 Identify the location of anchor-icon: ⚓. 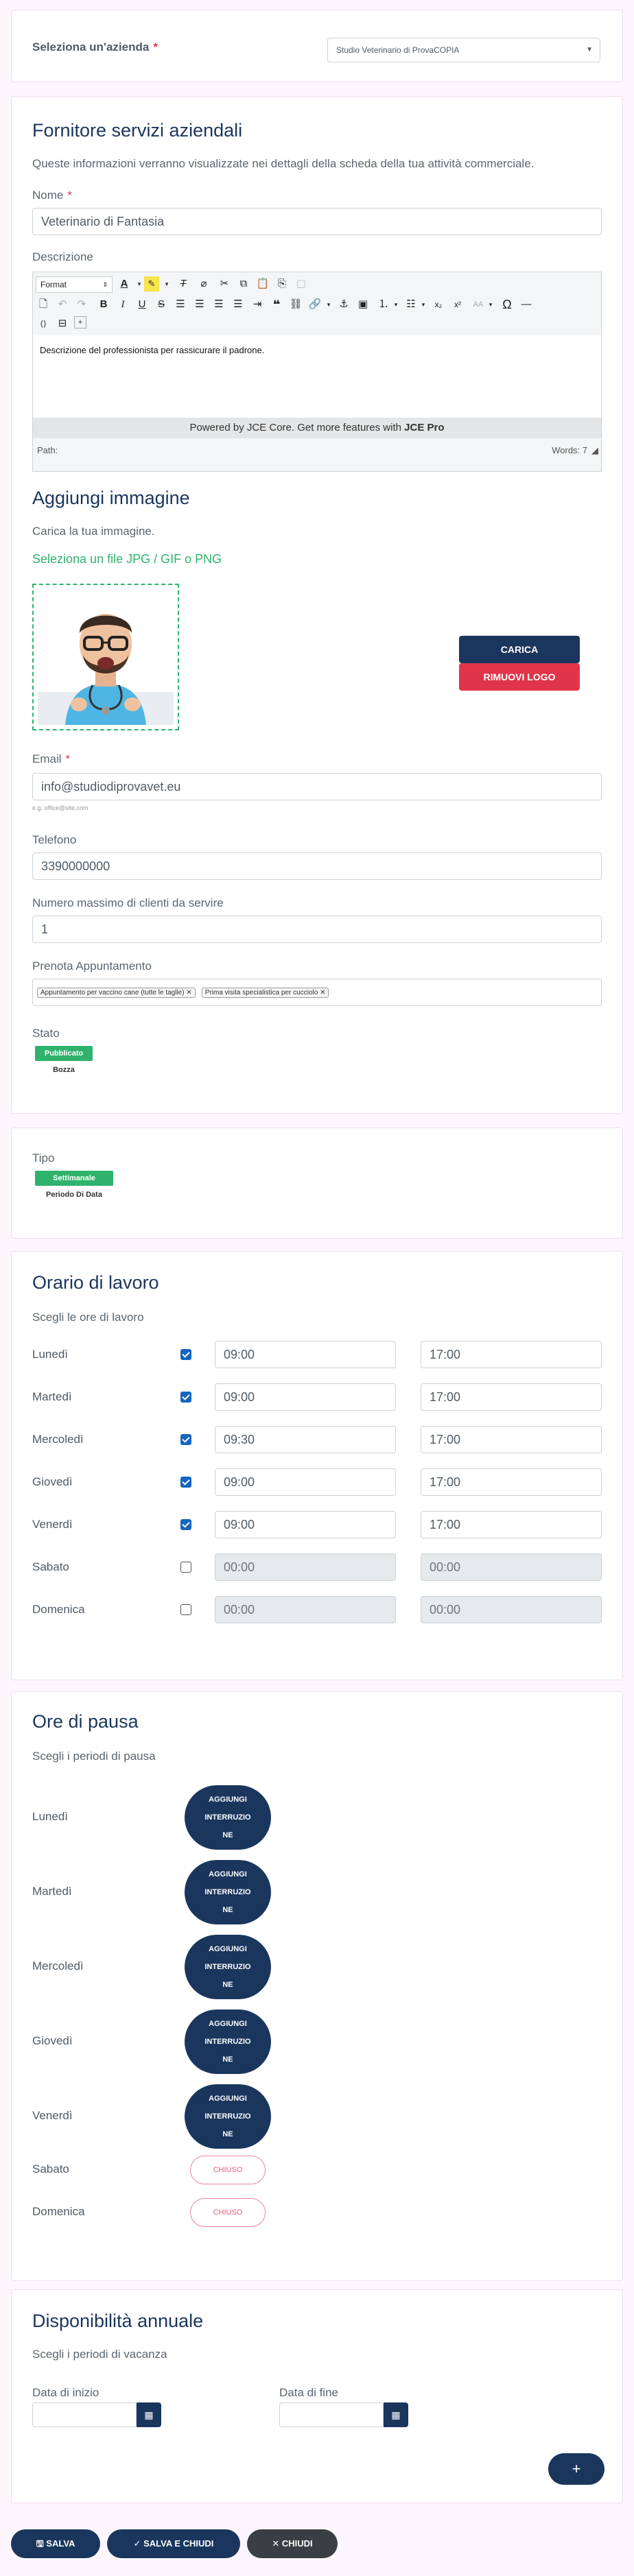
(344, 304).